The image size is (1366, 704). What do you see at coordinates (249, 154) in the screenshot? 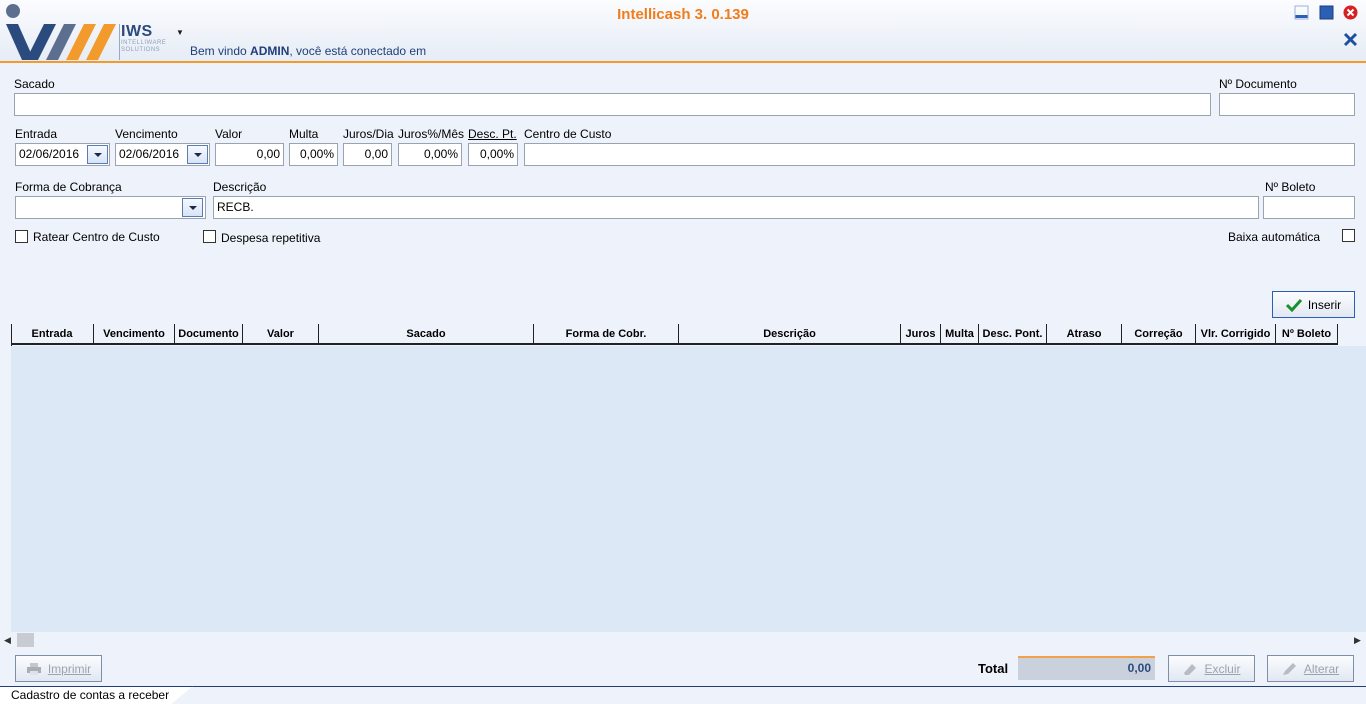
I see `valor-input: 0,00` at bounding box center [249, 154].